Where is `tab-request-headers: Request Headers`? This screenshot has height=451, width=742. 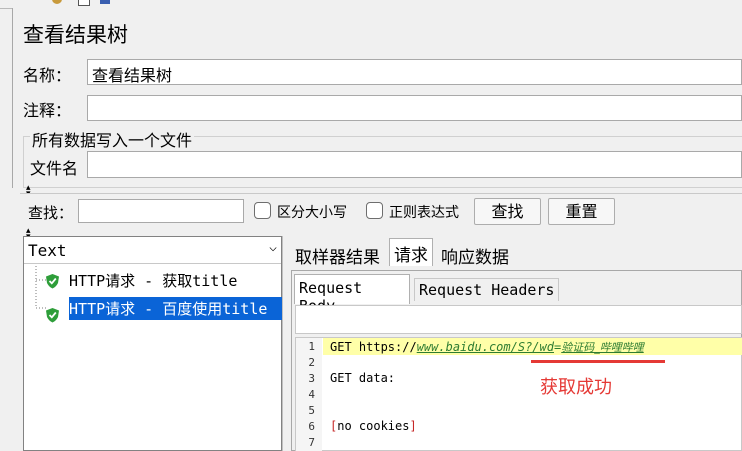 tab-request-headers: Request Headers is located at coordinates (487, 289).